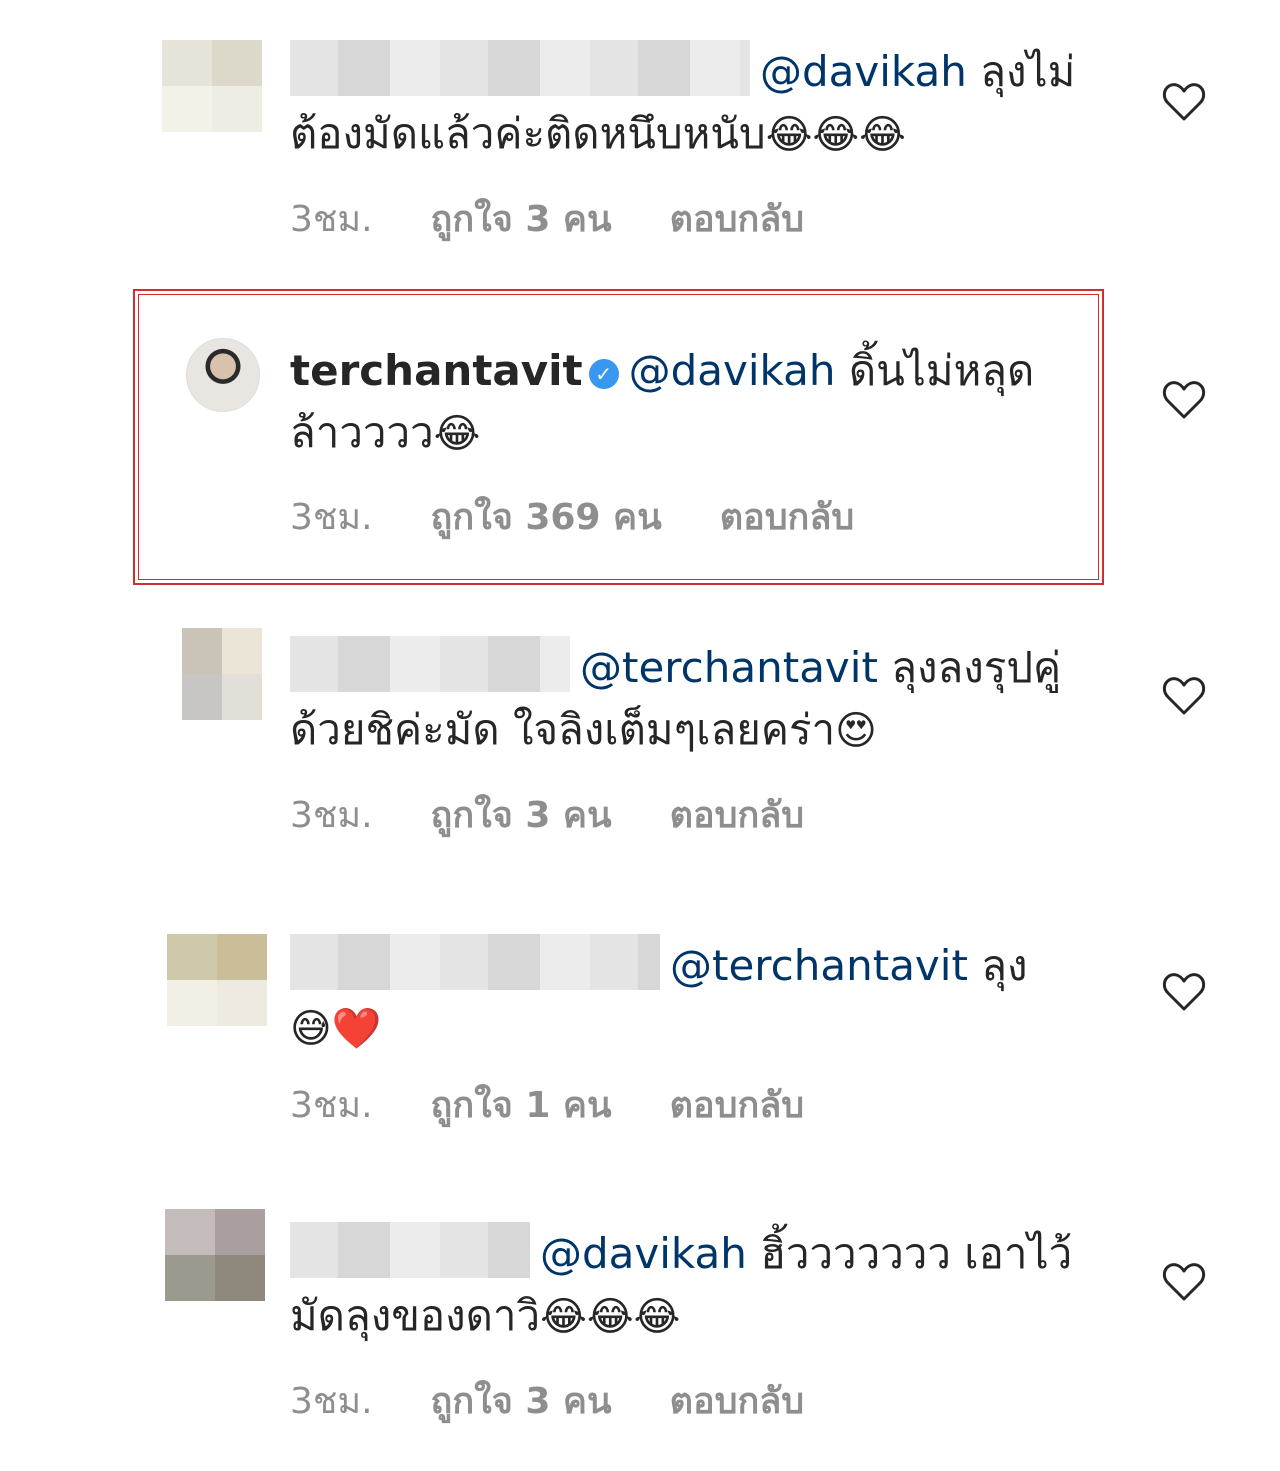 Image resolution: width=1280 pixels, height=1471 pixels. I want to click on comment-meta: 3ชม. ถูกใจ 369 คน ตอบกลับ, so click(601, 516).